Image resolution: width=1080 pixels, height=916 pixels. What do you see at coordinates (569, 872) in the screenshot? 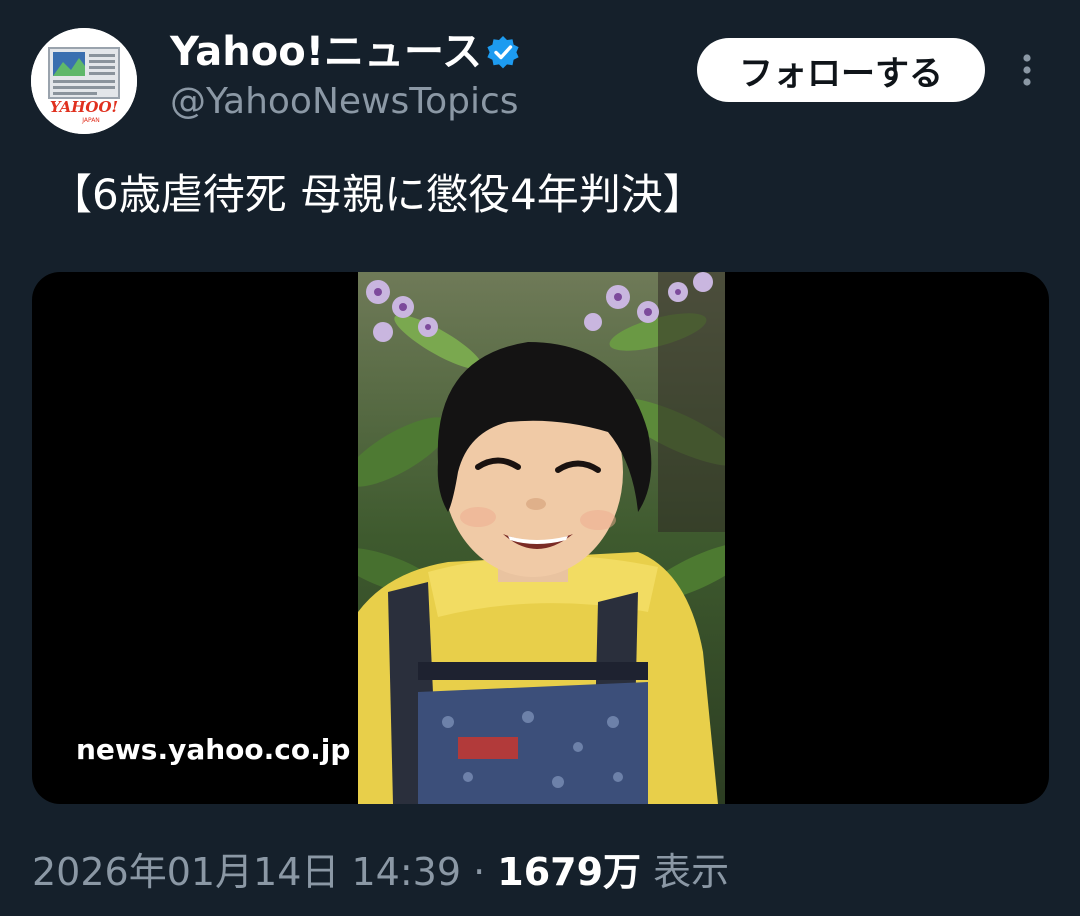
I see `views-count: 1679万` at bounding box center [569, 872].